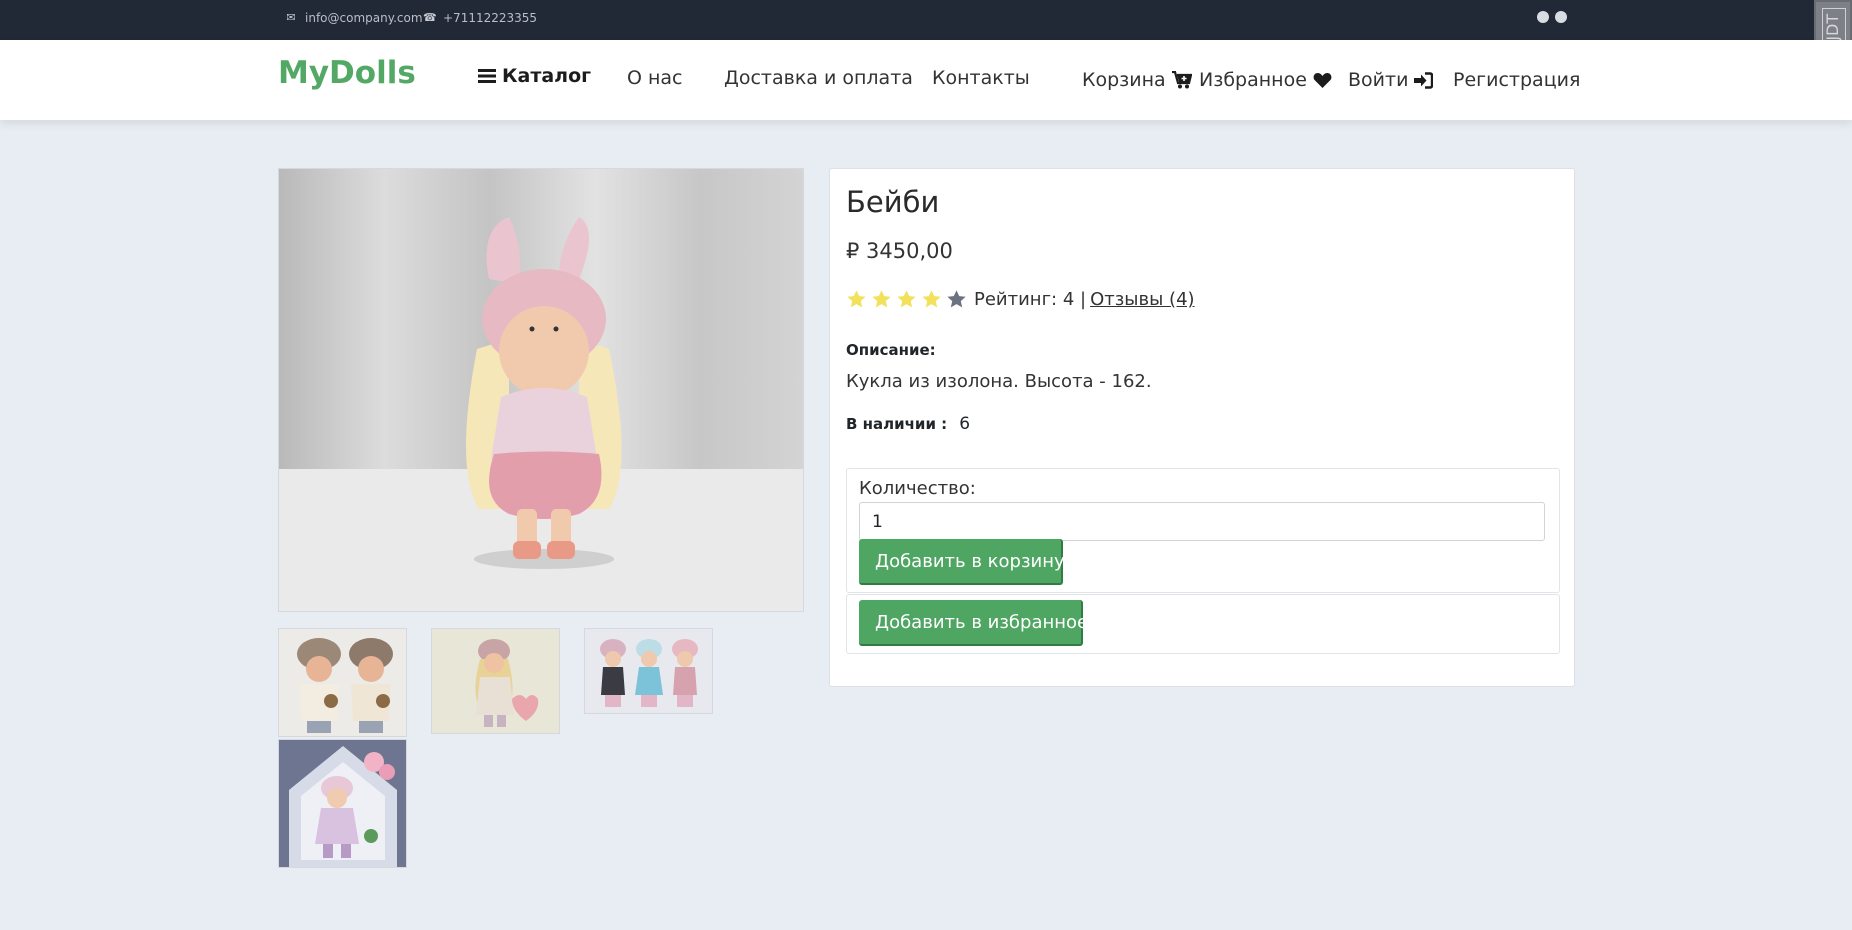  I want to click on heart-icon, so click(1322, 80).